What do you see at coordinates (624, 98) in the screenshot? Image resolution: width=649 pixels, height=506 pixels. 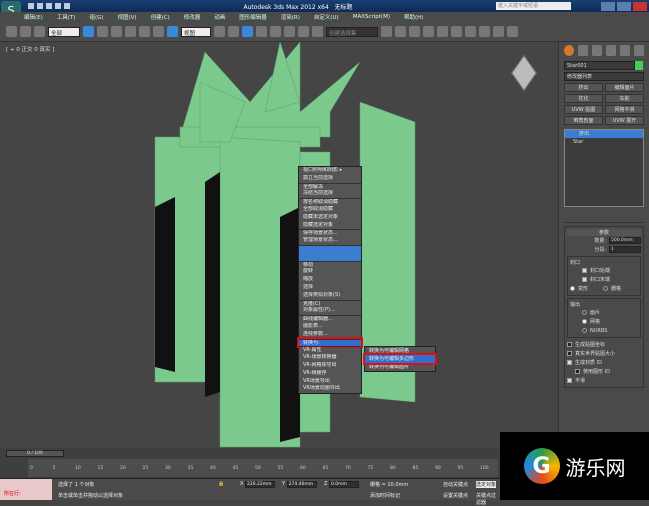 I see `modifier-button: 车削` at bounding box center [624, 98].